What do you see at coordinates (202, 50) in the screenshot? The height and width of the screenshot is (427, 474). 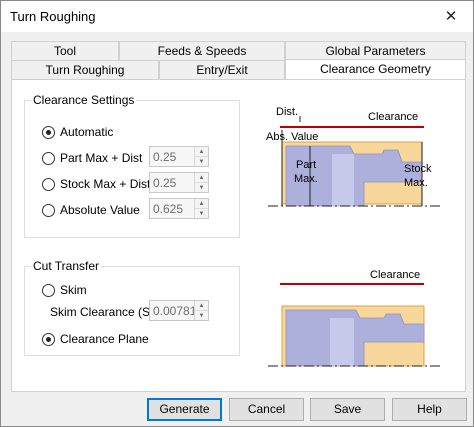 I see `tab-feeds-speeds: Feeds & Speeds` at bounding box center [202, 50].